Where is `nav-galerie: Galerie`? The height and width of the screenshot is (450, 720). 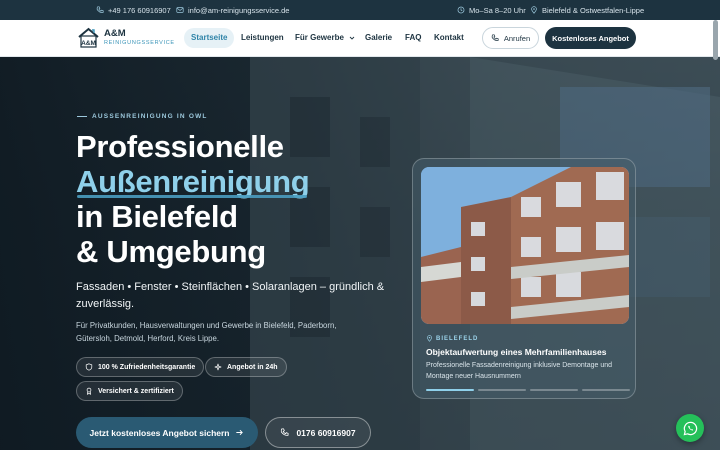 nav-galerie: Galerie is located at coordinates (378, 38).